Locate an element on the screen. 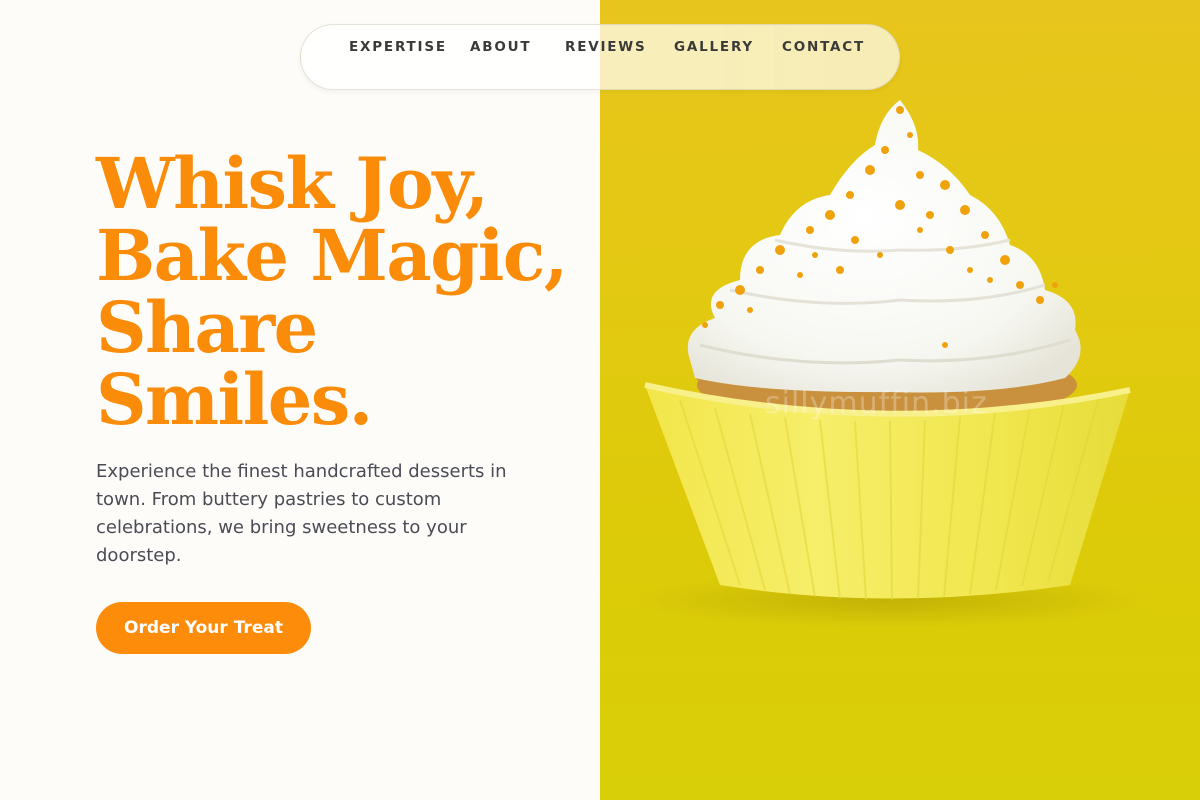 The image size is (1200, 800). top-navigation: EXPERTISE ABOUT REVIEWS GALLERY CONTACT is located at coordinates (600, 57).